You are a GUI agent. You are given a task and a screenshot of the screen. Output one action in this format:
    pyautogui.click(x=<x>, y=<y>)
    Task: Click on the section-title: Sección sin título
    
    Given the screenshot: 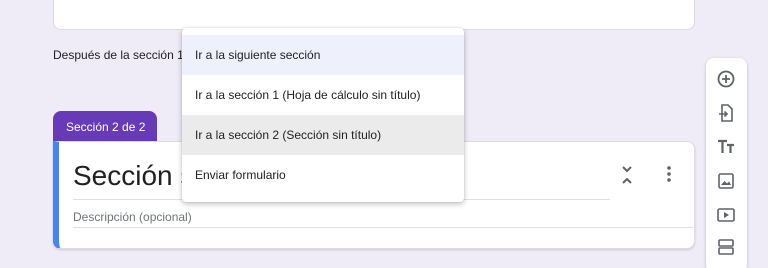 What is the action you would take?
    pyautogui.click(x=128, y=176)
    